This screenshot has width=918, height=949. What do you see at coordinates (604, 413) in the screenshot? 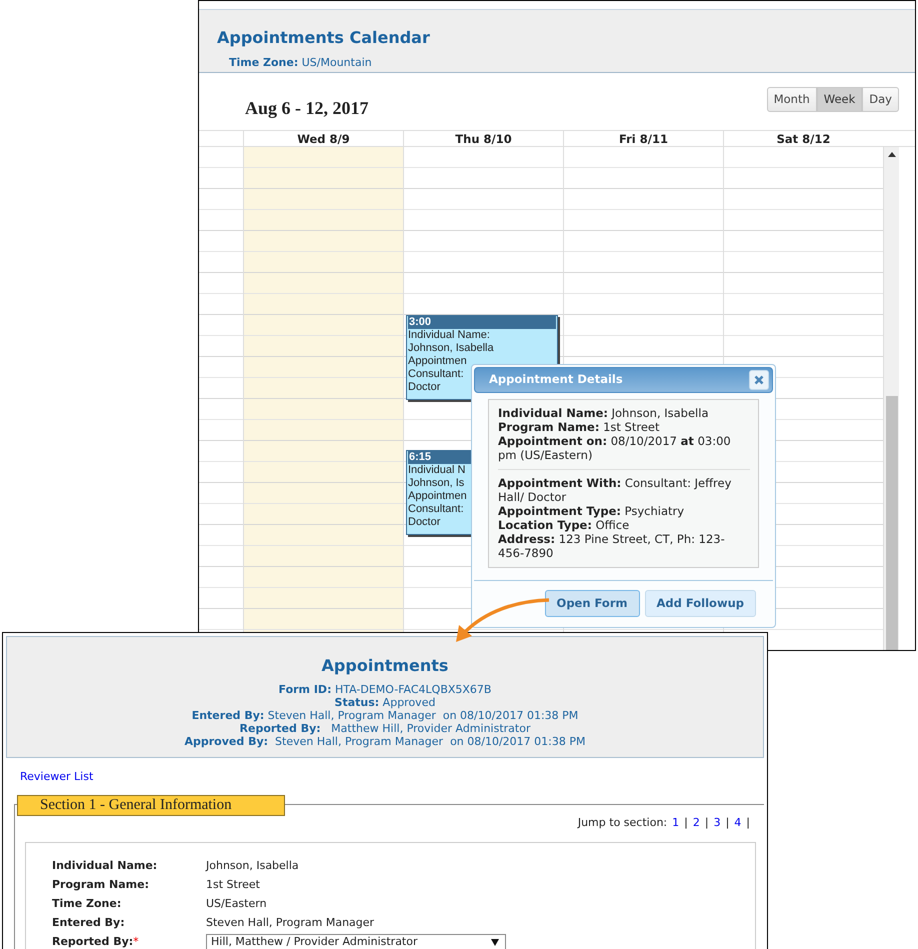
I see `detail-text: Individual Name: Johnson, Isabella` at bounding box center [604, 413].